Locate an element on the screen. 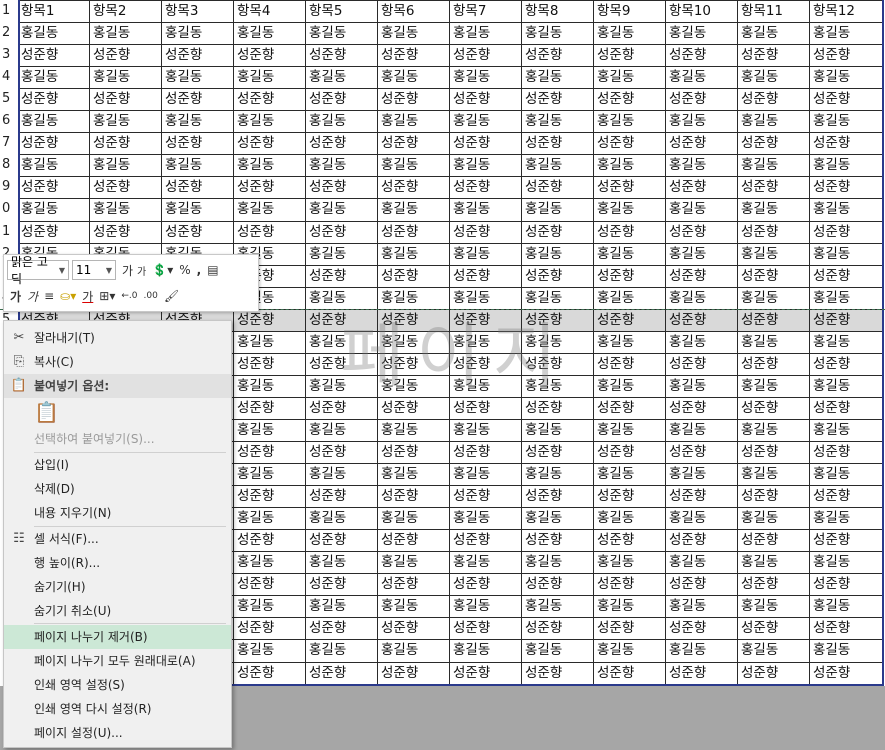  header-cell: 항목11 is located at coordinates (774, 12).